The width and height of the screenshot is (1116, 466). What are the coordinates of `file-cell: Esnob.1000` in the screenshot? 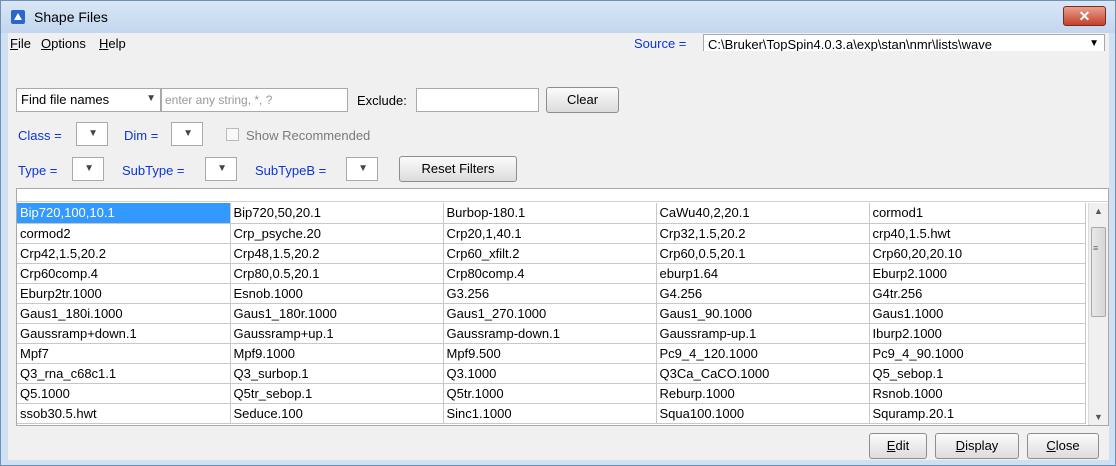 It's located at (337, 293).